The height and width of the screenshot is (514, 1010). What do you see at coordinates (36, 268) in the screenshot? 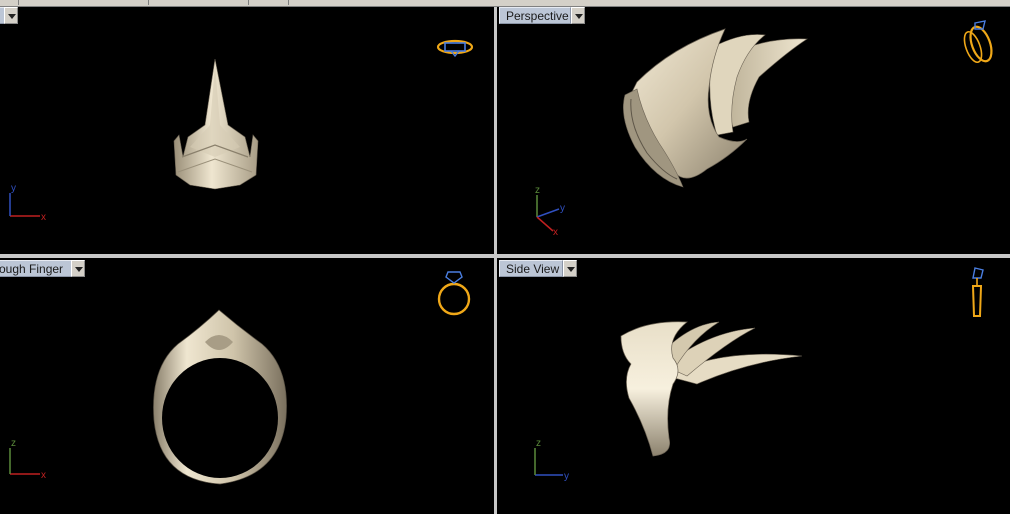
I see `viewport-through-finger-title: ough Finger` at bounding box center [36, 268].